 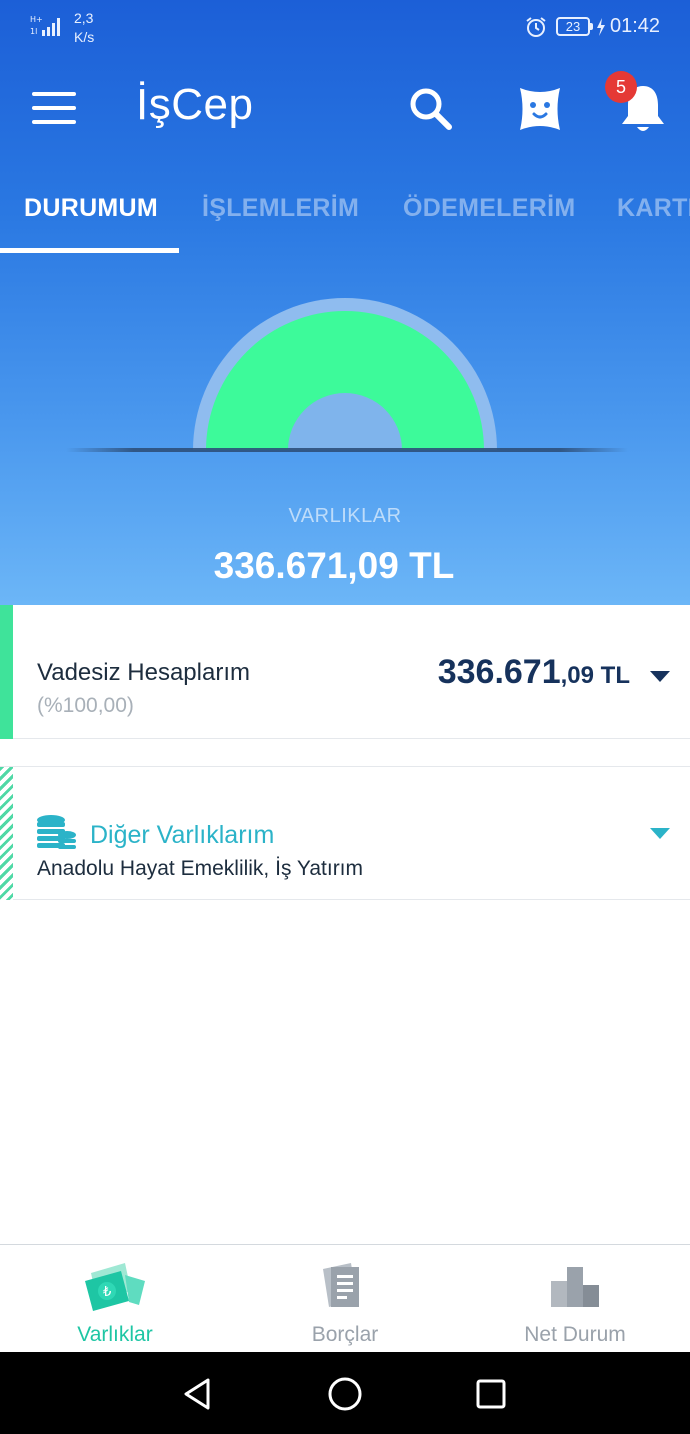 I want to click on bottom-tab-label: Borçlar, so click(x=345, y=1334).